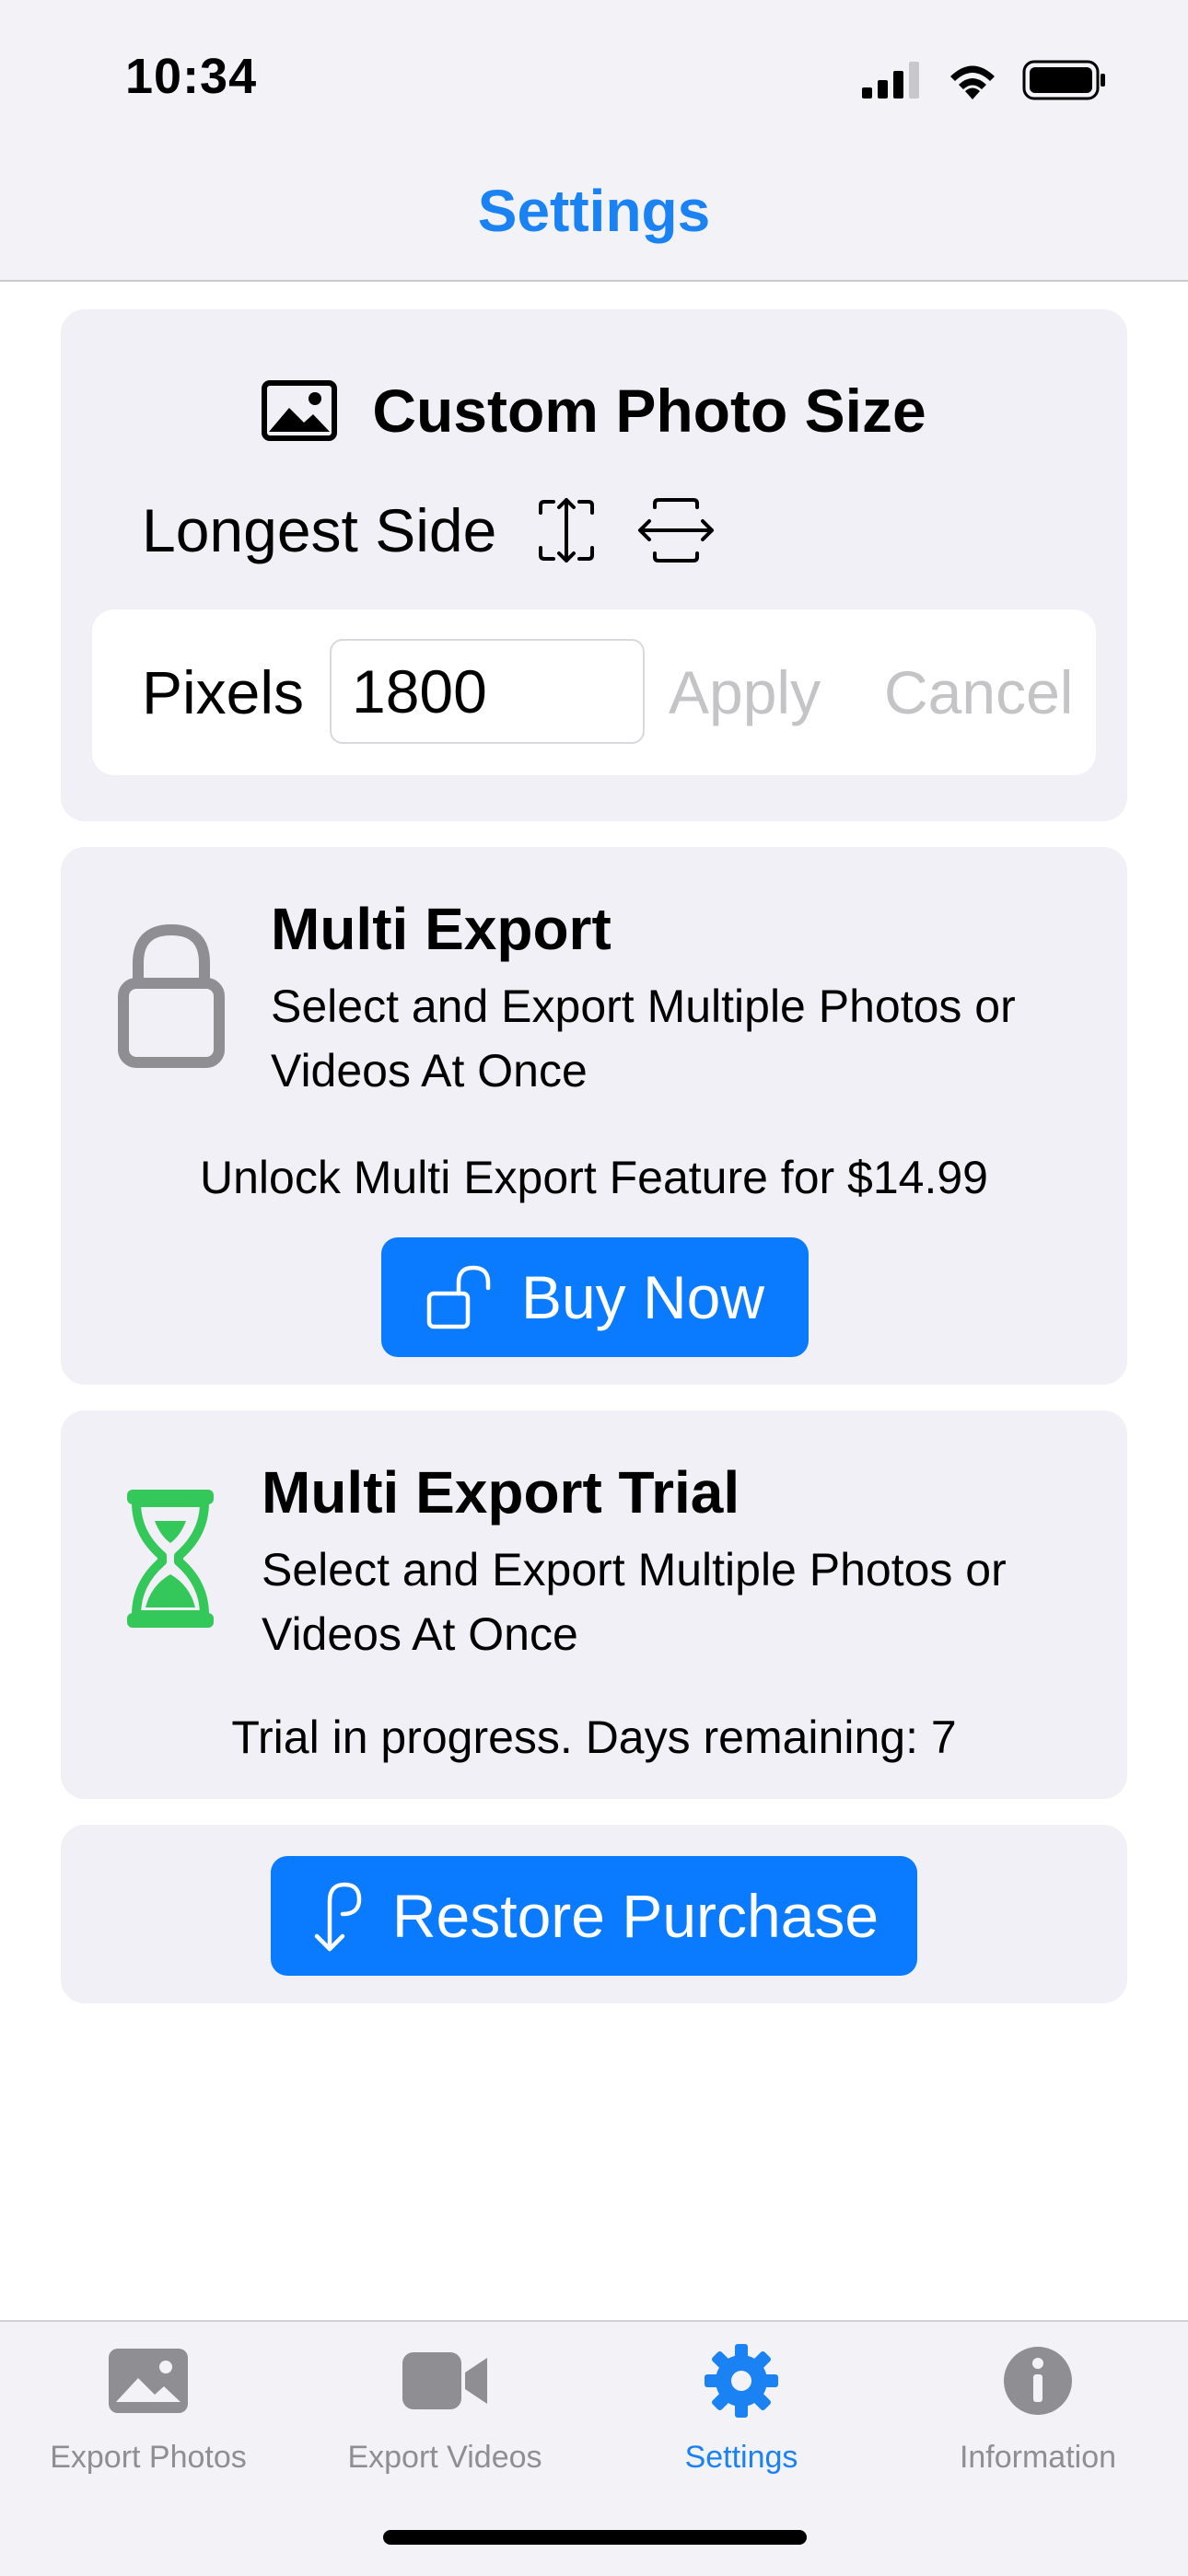  What do you see at coordinates (890, 80) in the screenshot?
I see `cellular-signal-icon` at bounding box center [890, 80].